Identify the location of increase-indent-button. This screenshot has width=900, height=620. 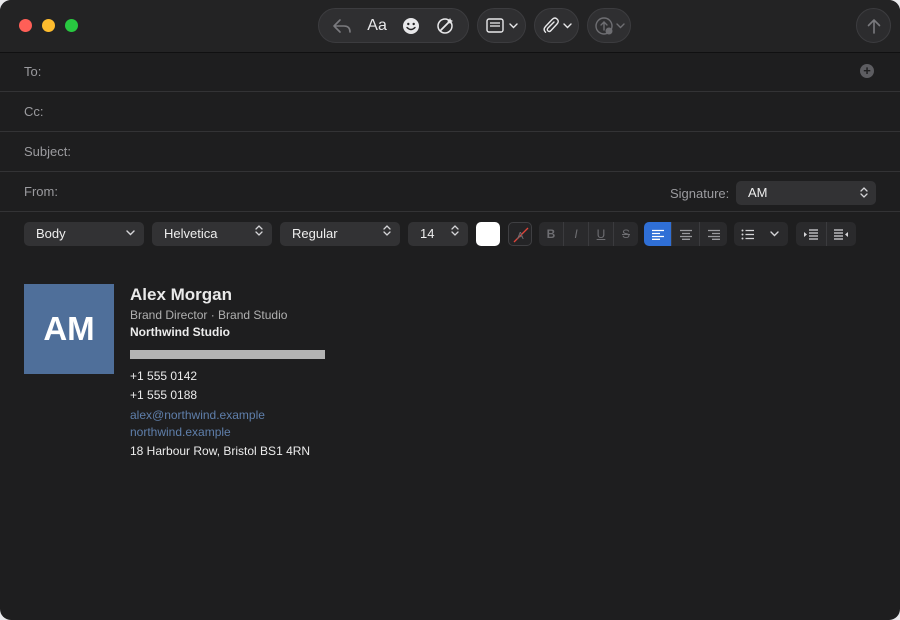
(842, 234).